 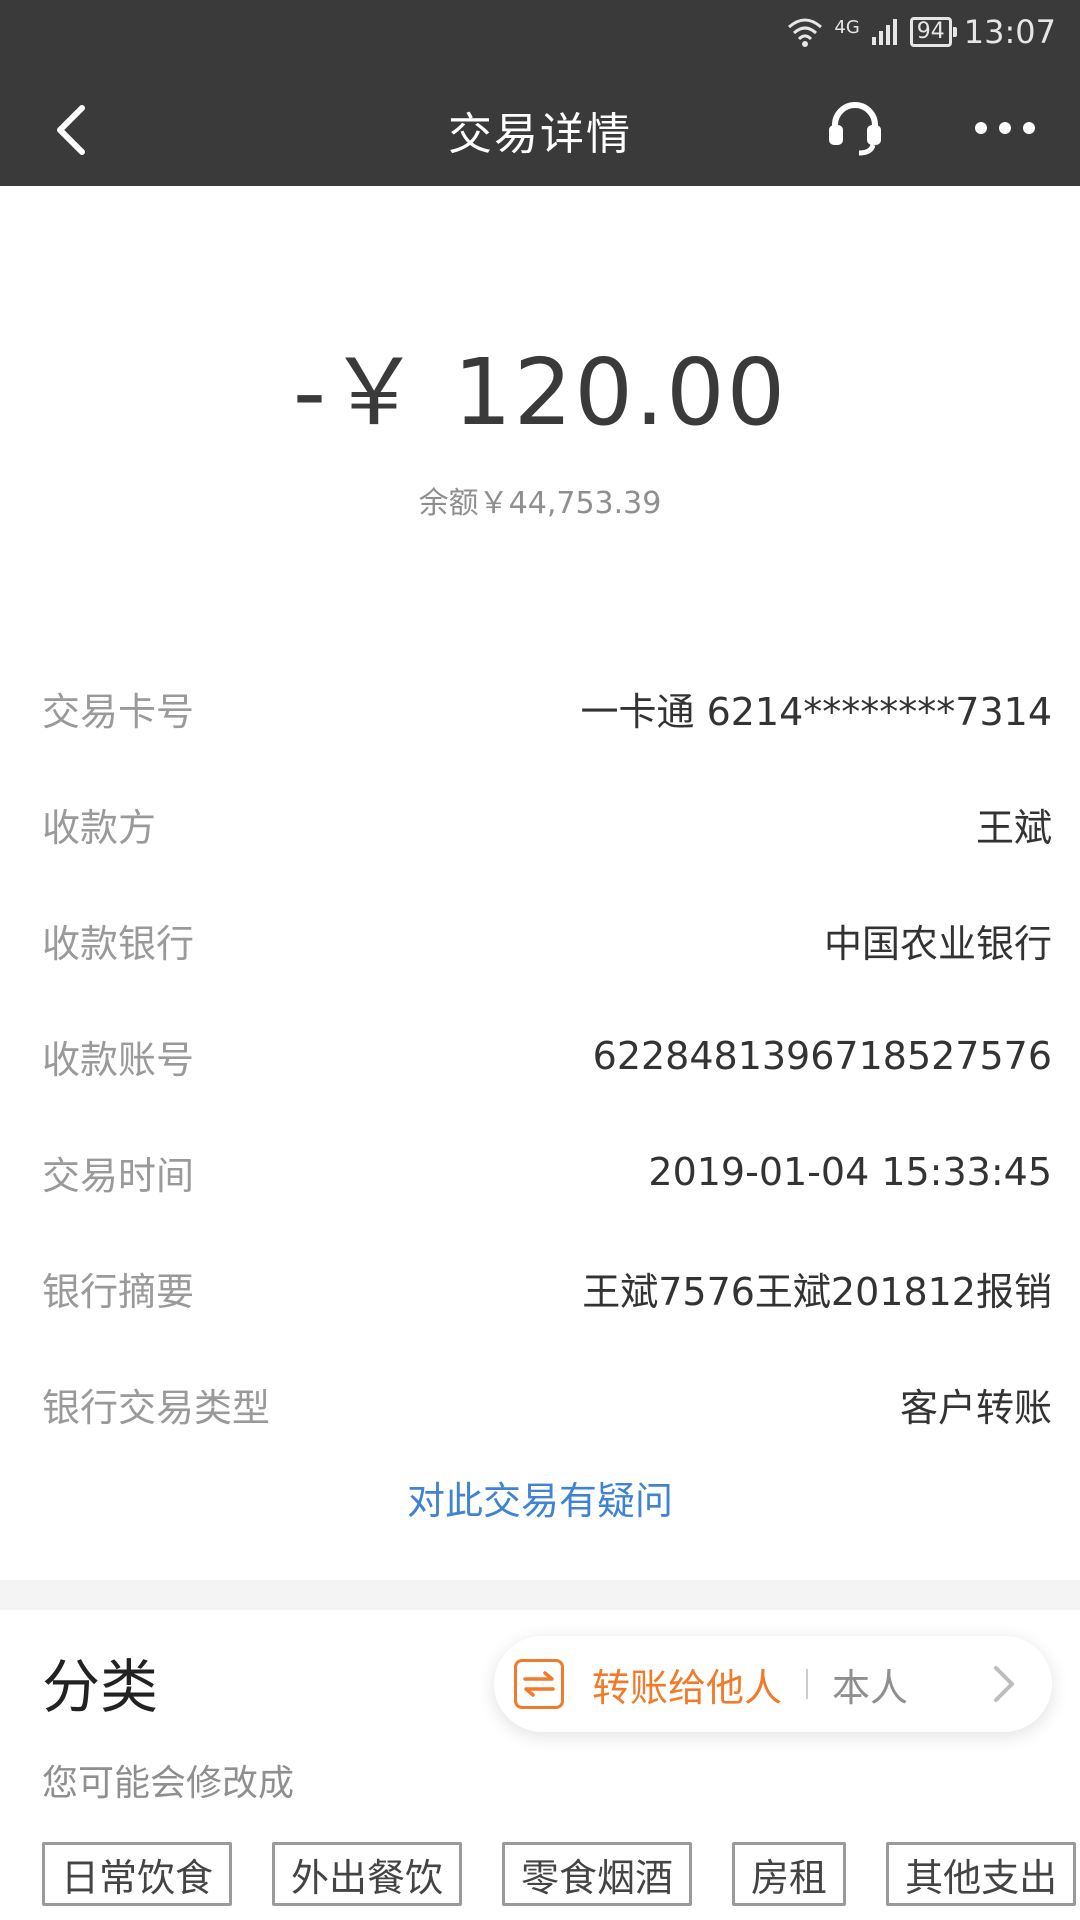 What do you see at coordinates (540, 134) in the screenshot?
I see `page-title: 交易详情` at bounding box center [540, 134].